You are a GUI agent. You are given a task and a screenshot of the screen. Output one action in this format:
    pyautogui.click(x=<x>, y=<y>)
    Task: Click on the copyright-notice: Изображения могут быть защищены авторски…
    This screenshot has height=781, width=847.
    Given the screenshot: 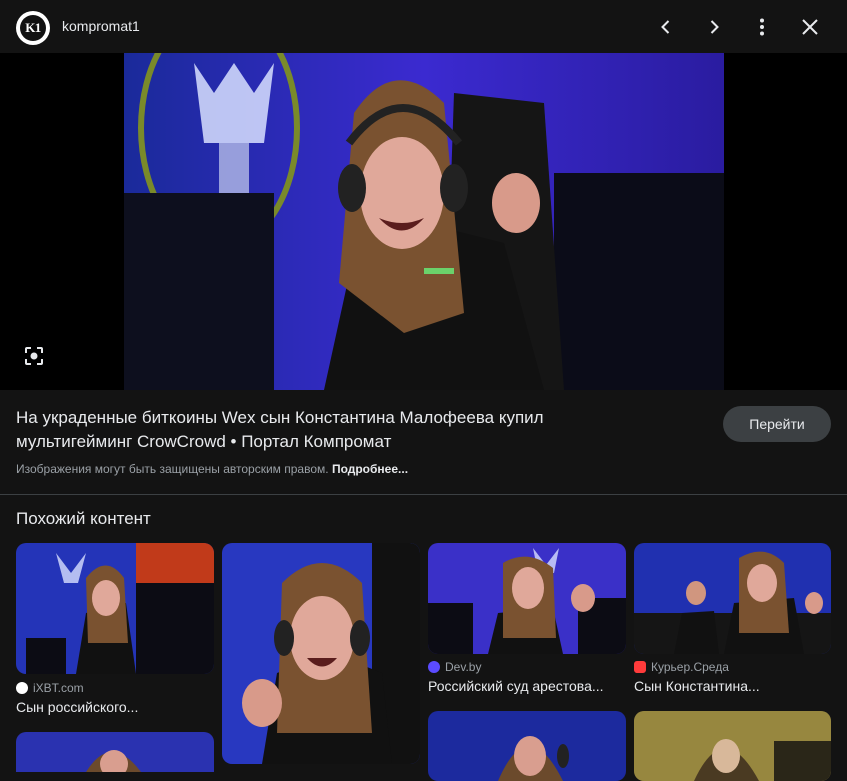 What is the action you would take?
    pyautogui.click(x=212, y=469)
    